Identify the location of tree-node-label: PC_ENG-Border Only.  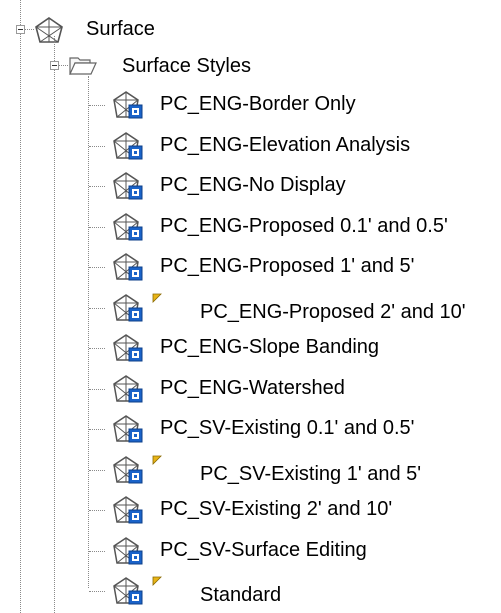
(258, 104).